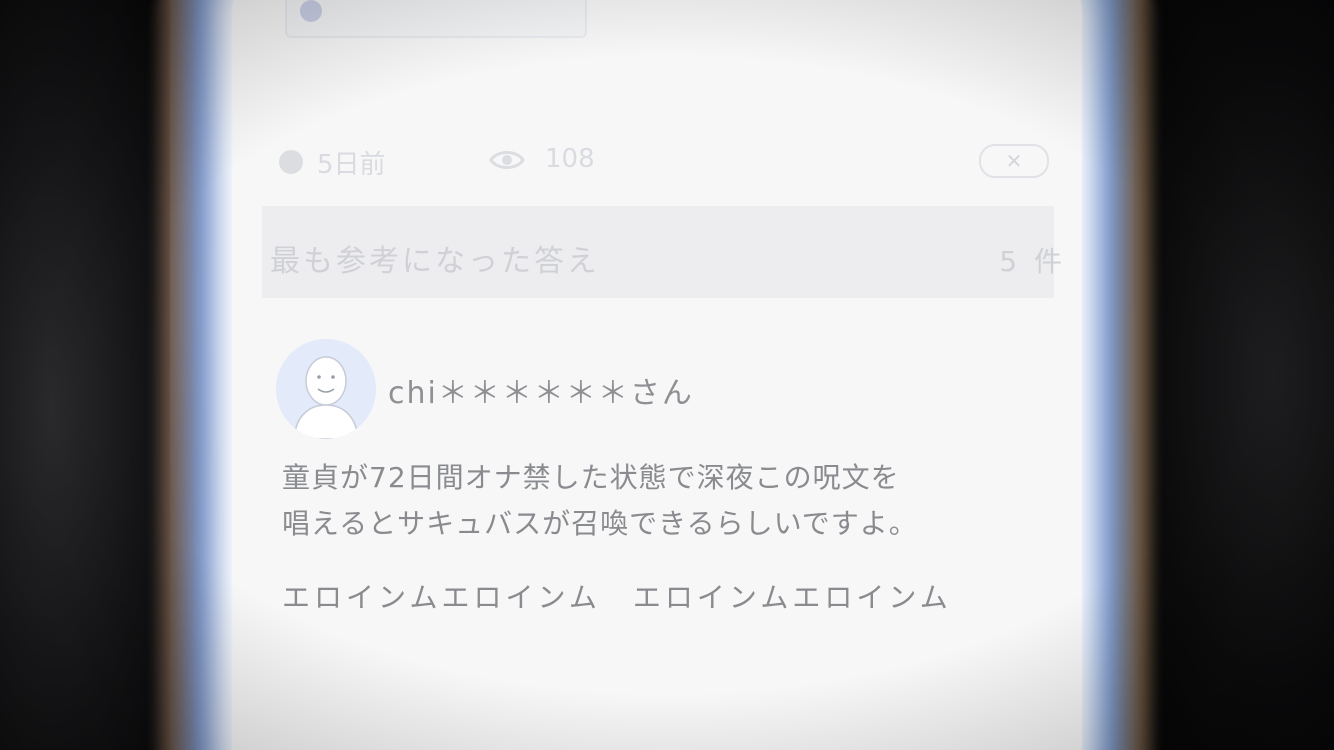  I want to click on view-count: 108, so click(570, 159).